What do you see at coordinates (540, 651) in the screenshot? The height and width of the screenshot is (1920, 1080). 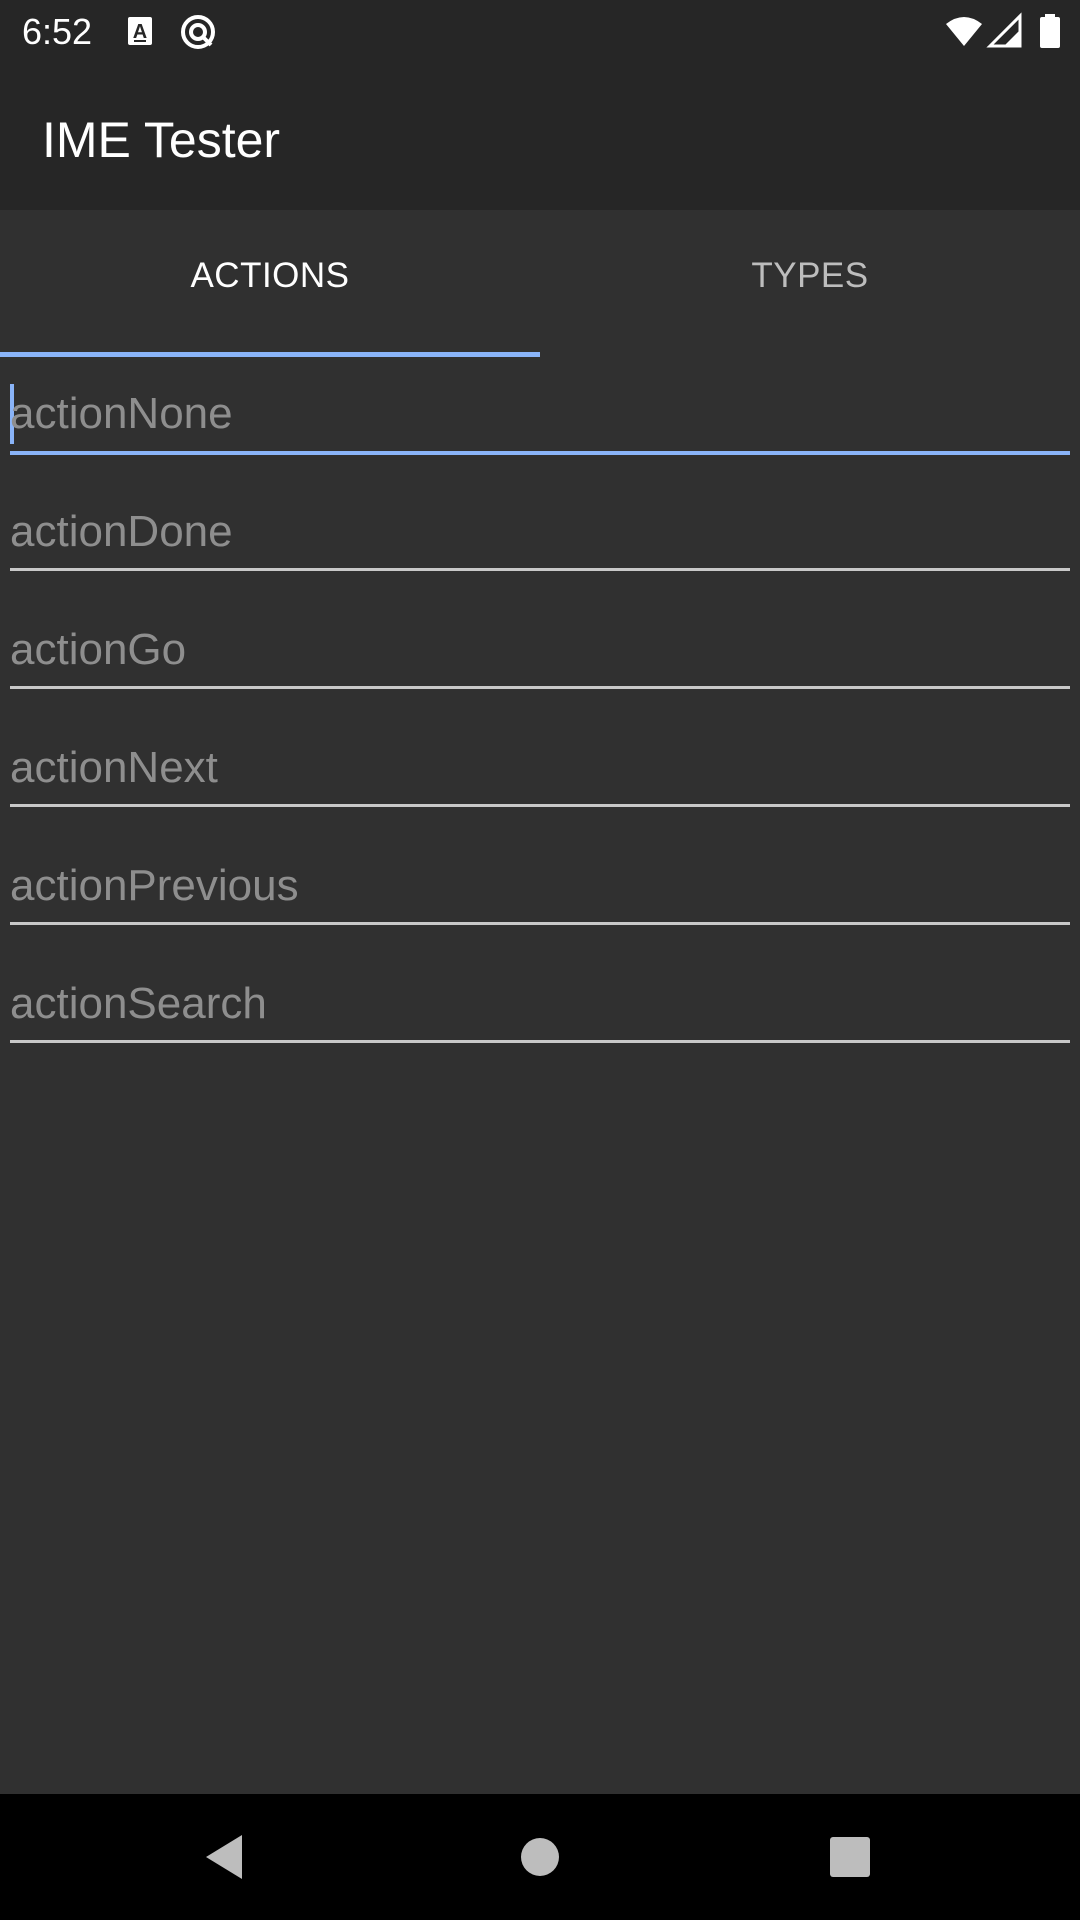 I see `field-action-go: actionGo` at bounding box center [540, 651].